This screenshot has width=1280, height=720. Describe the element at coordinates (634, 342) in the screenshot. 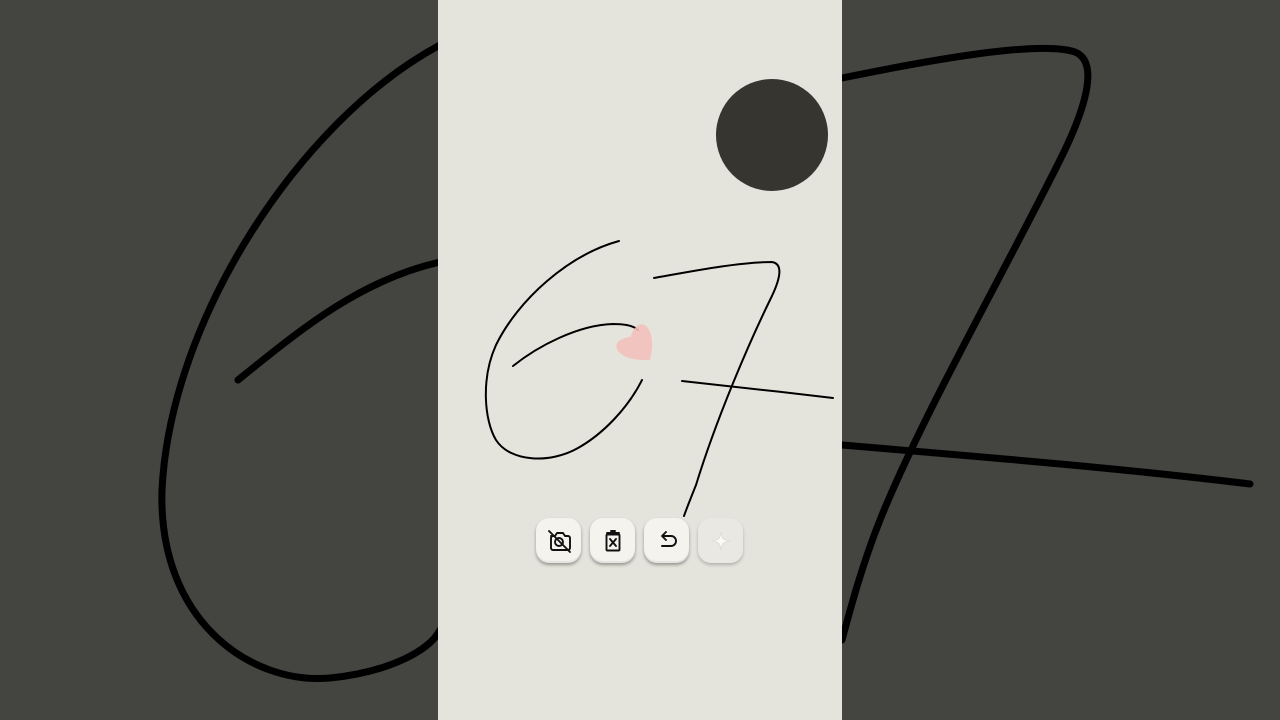

I see `heart-icon` at that location.